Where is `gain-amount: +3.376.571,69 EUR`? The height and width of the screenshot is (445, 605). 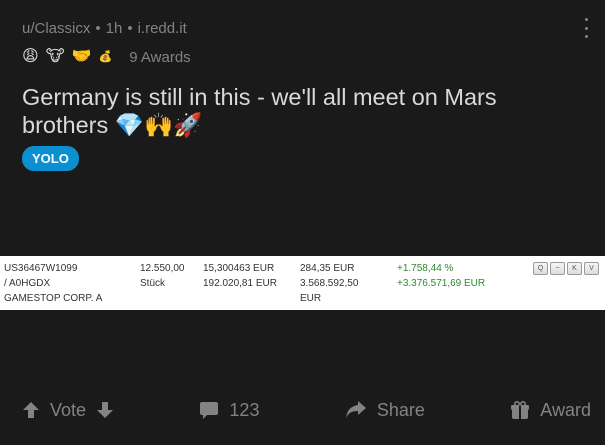
gain-amount: +3.376.571,69 EUR is located at coordinates (441, 283).